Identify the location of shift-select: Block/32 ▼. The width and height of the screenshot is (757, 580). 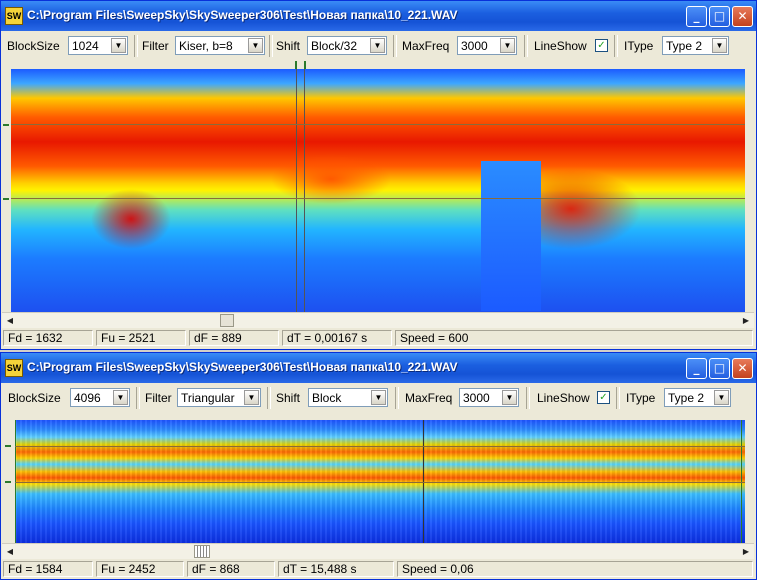
(347, 45).